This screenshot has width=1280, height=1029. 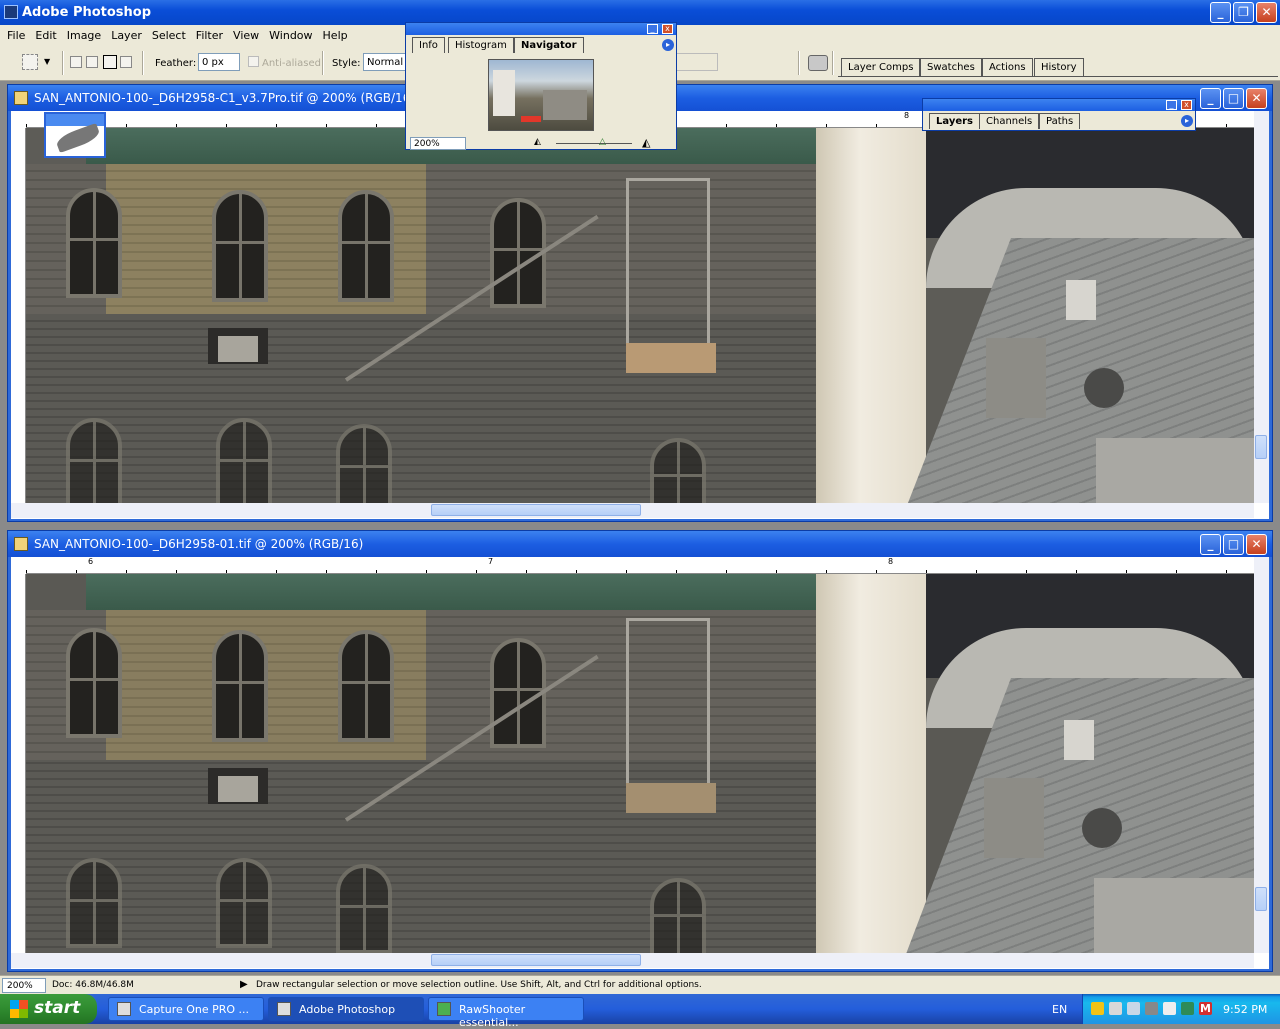 What do you see at coordinates (1187, 1008) in the screenshot?
I see `tray-app-icon` at bounding box center [1187, 1008].